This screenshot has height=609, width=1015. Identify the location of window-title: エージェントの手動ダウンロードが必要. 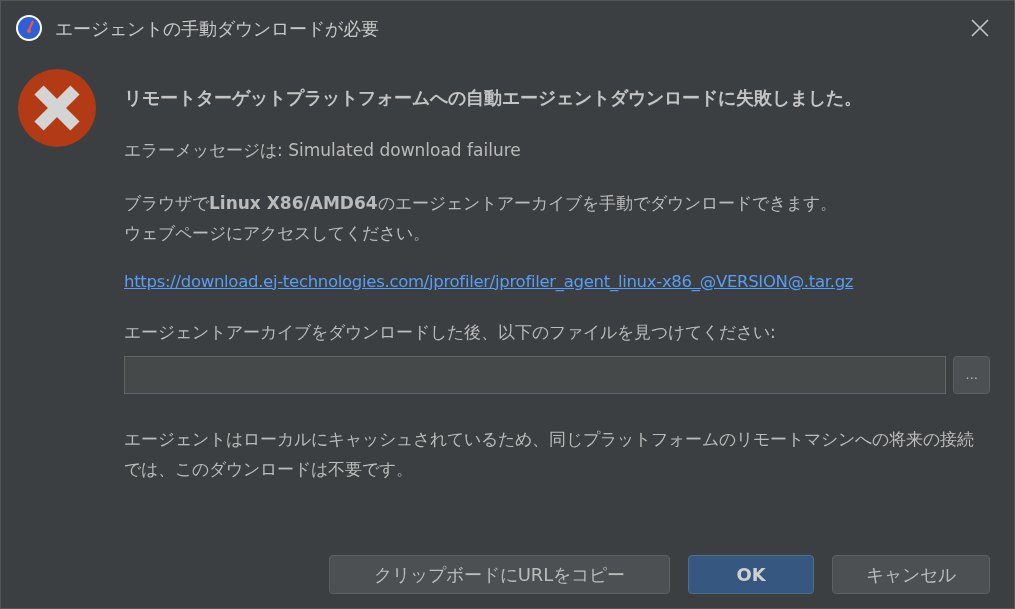
(217, 28).